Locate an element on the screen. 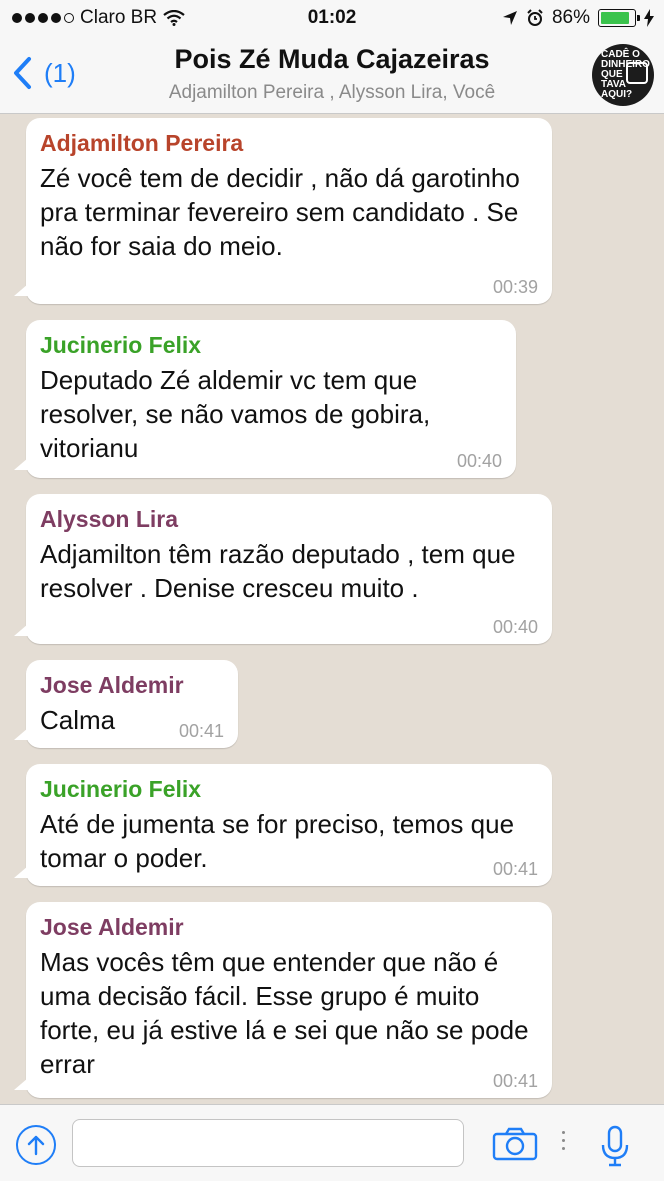  separator-dots is located at coordinates (563, 1140).